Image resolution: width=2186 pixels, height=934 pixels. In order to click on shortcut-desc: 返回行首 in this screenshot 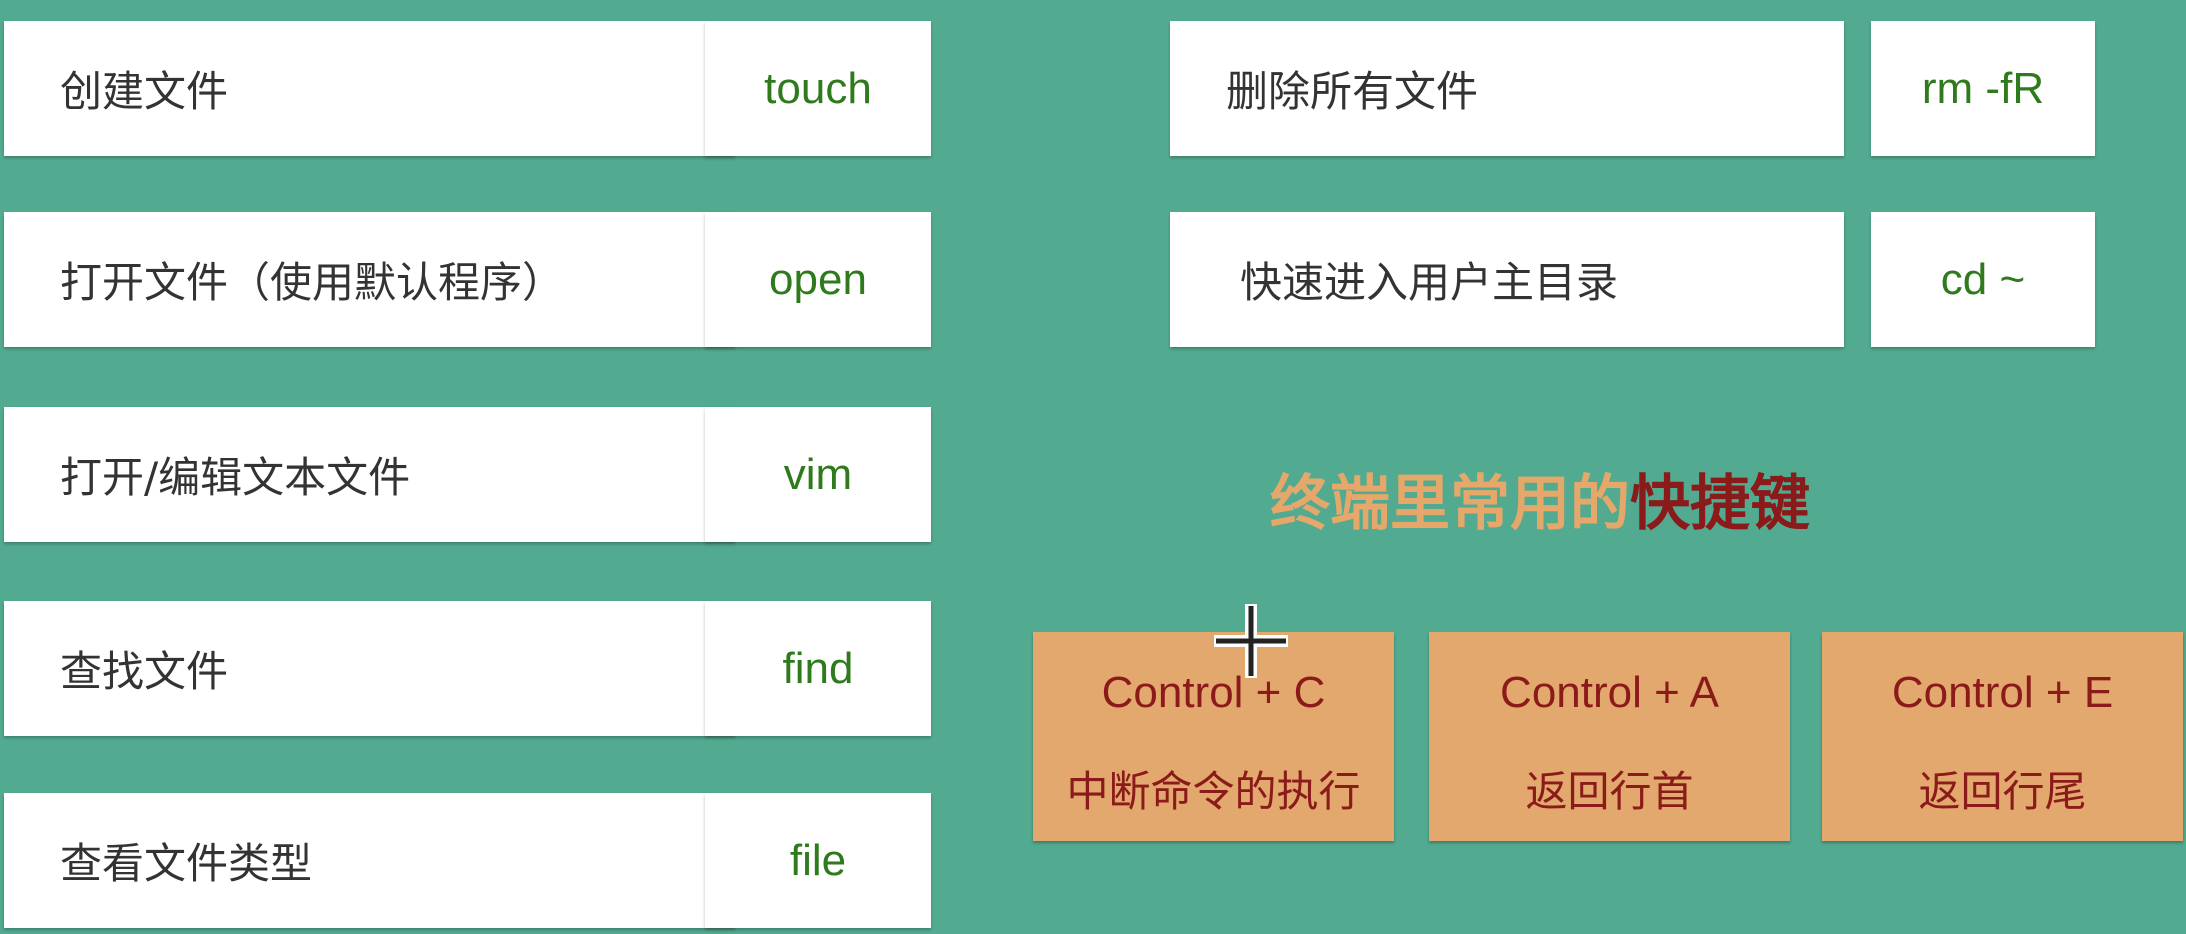, I will do `click(1609, 791)`.